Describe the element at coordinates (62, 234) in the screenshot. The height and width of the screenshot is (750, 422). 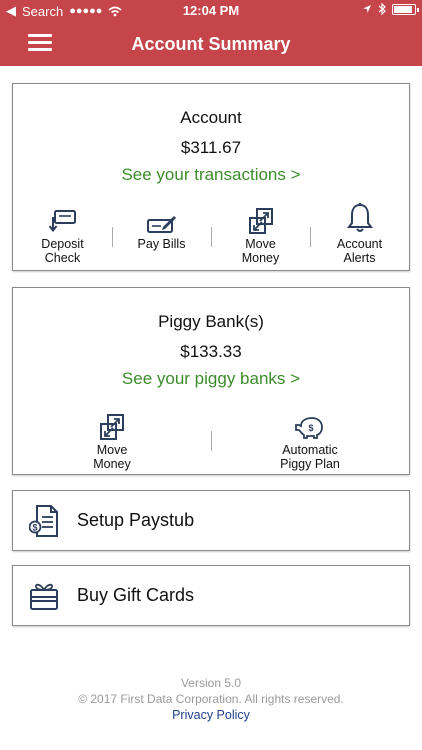
I see `deposit-check-button: Deposit Check` at that location.